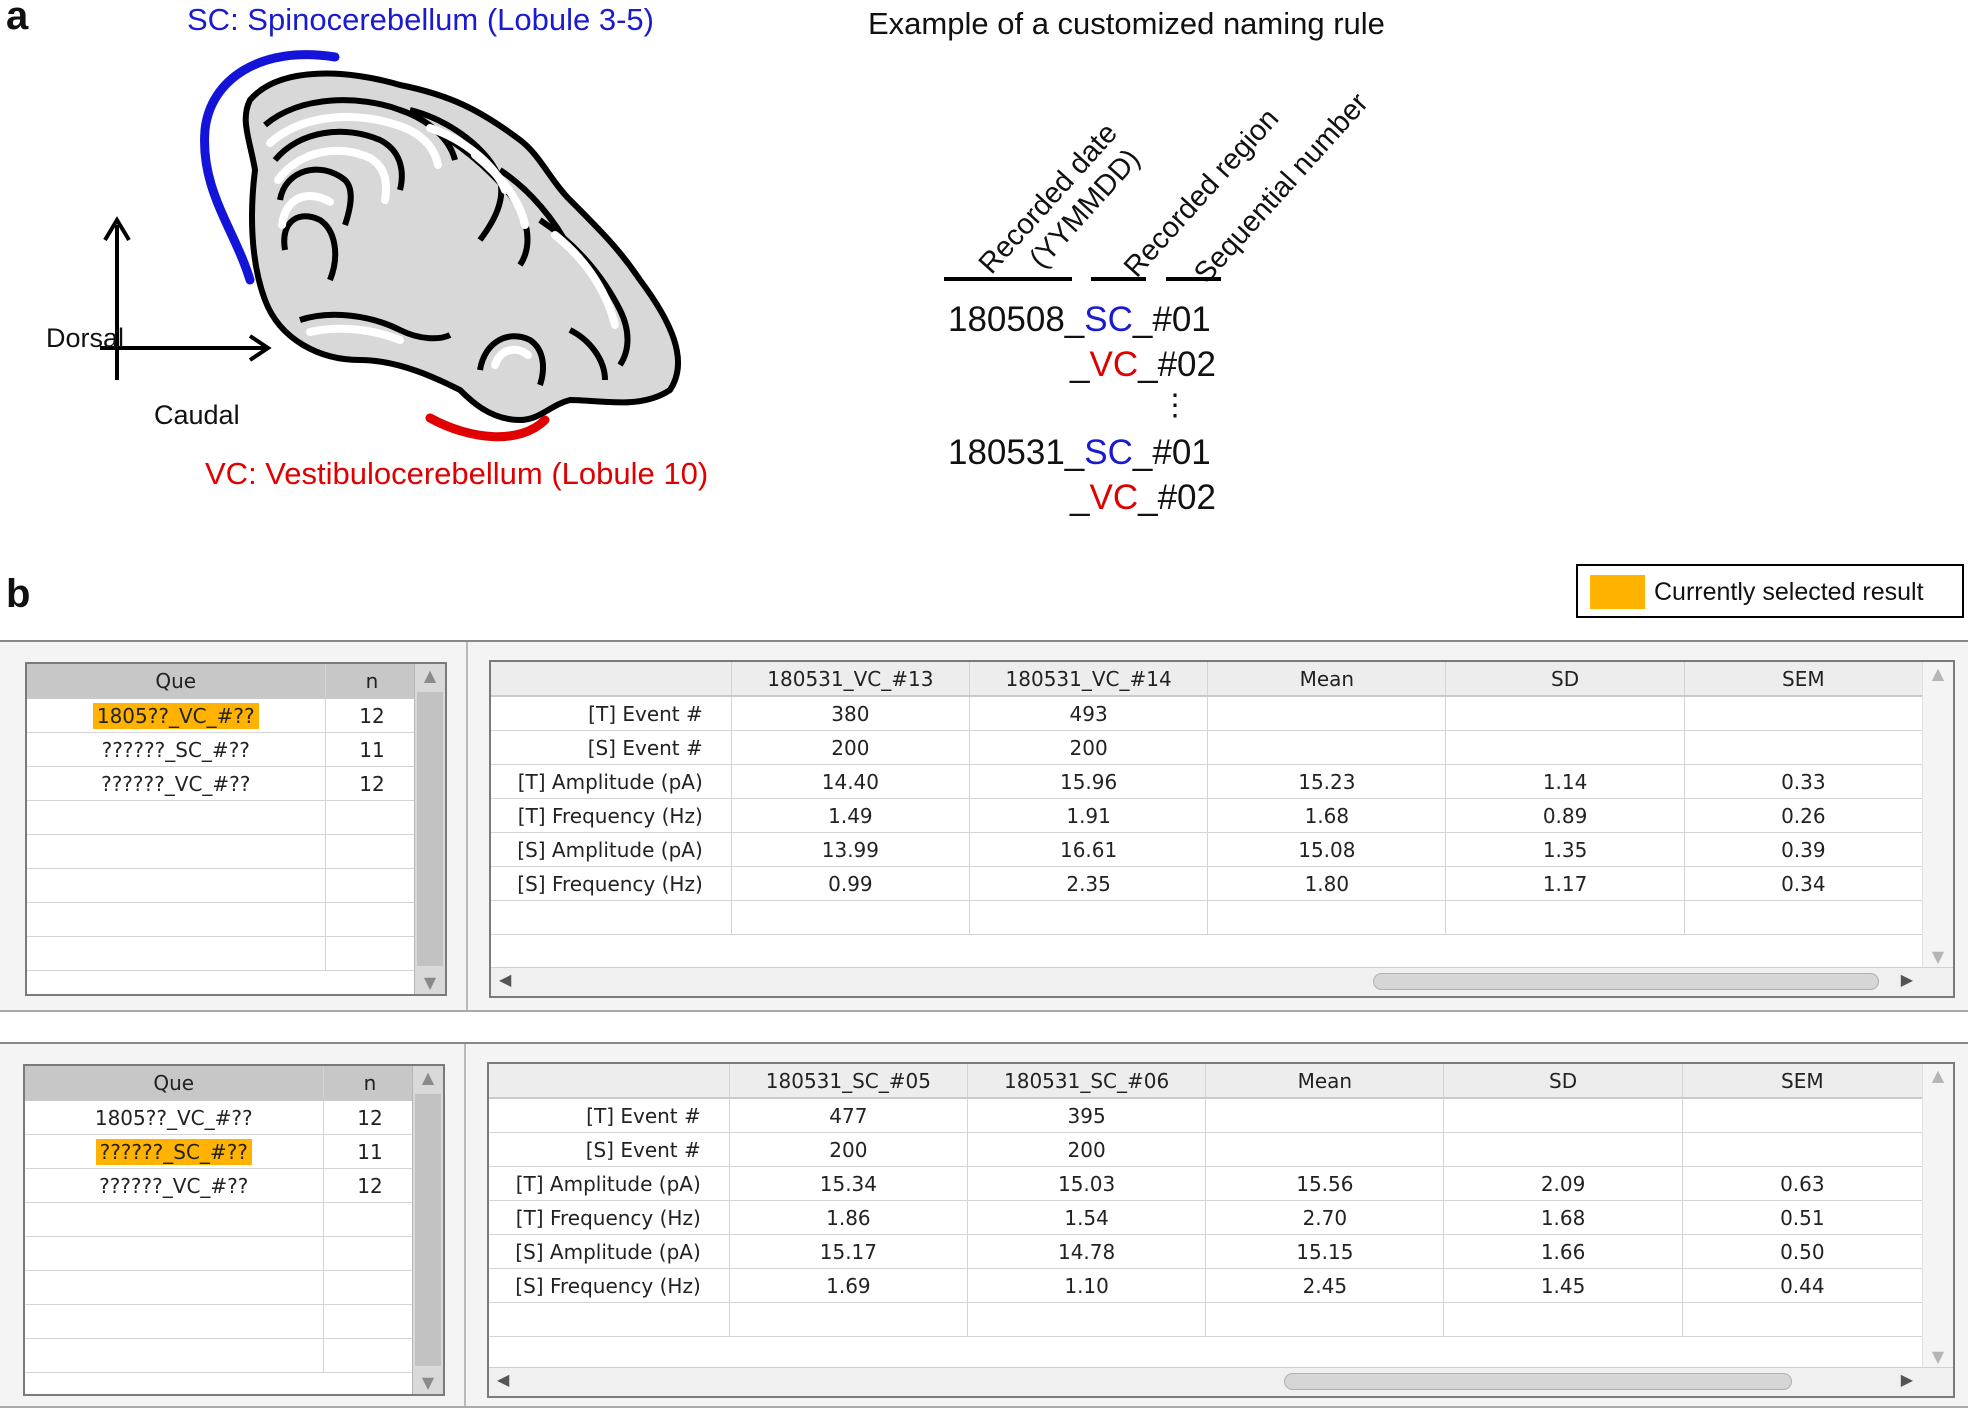 The height and width of the screenshot is (1413, 1968). I want to click on table-row: [T] Event #477 395, so click(1206, 1115).